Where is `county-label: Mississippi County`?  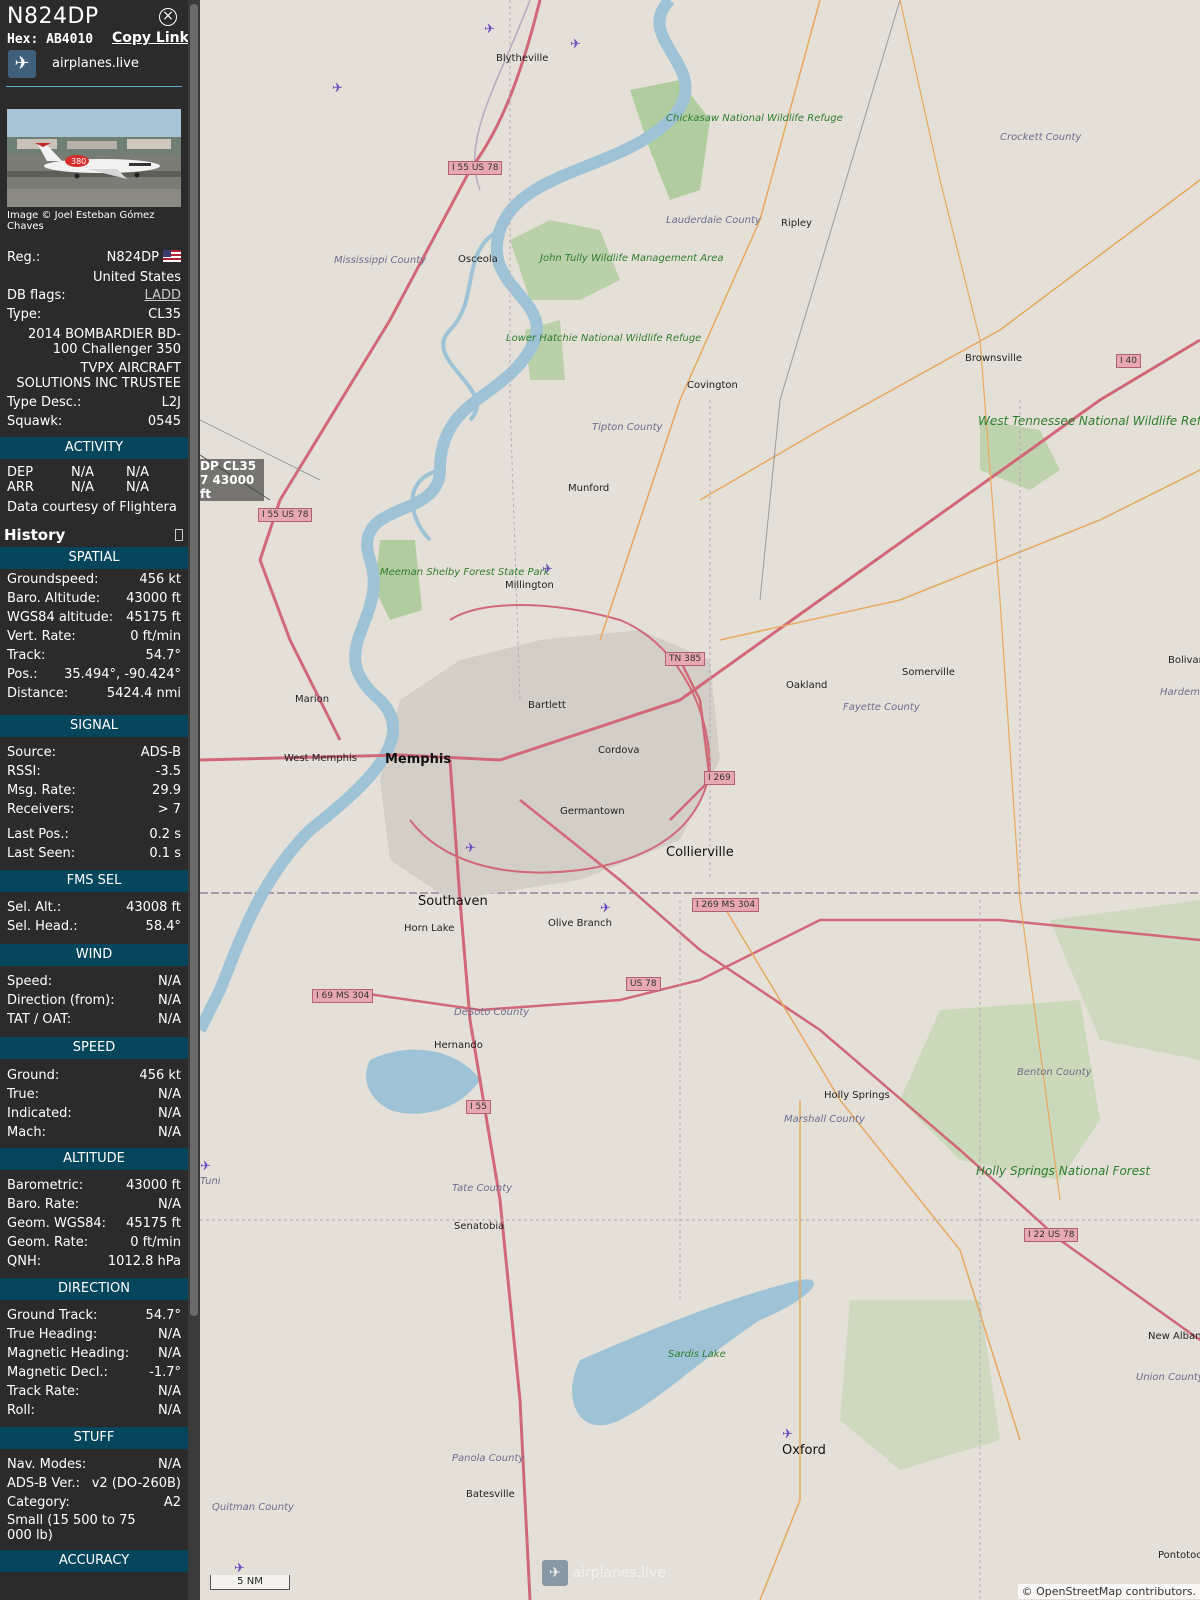 county-label: Mississippi County is located at coordinates (380, 260).